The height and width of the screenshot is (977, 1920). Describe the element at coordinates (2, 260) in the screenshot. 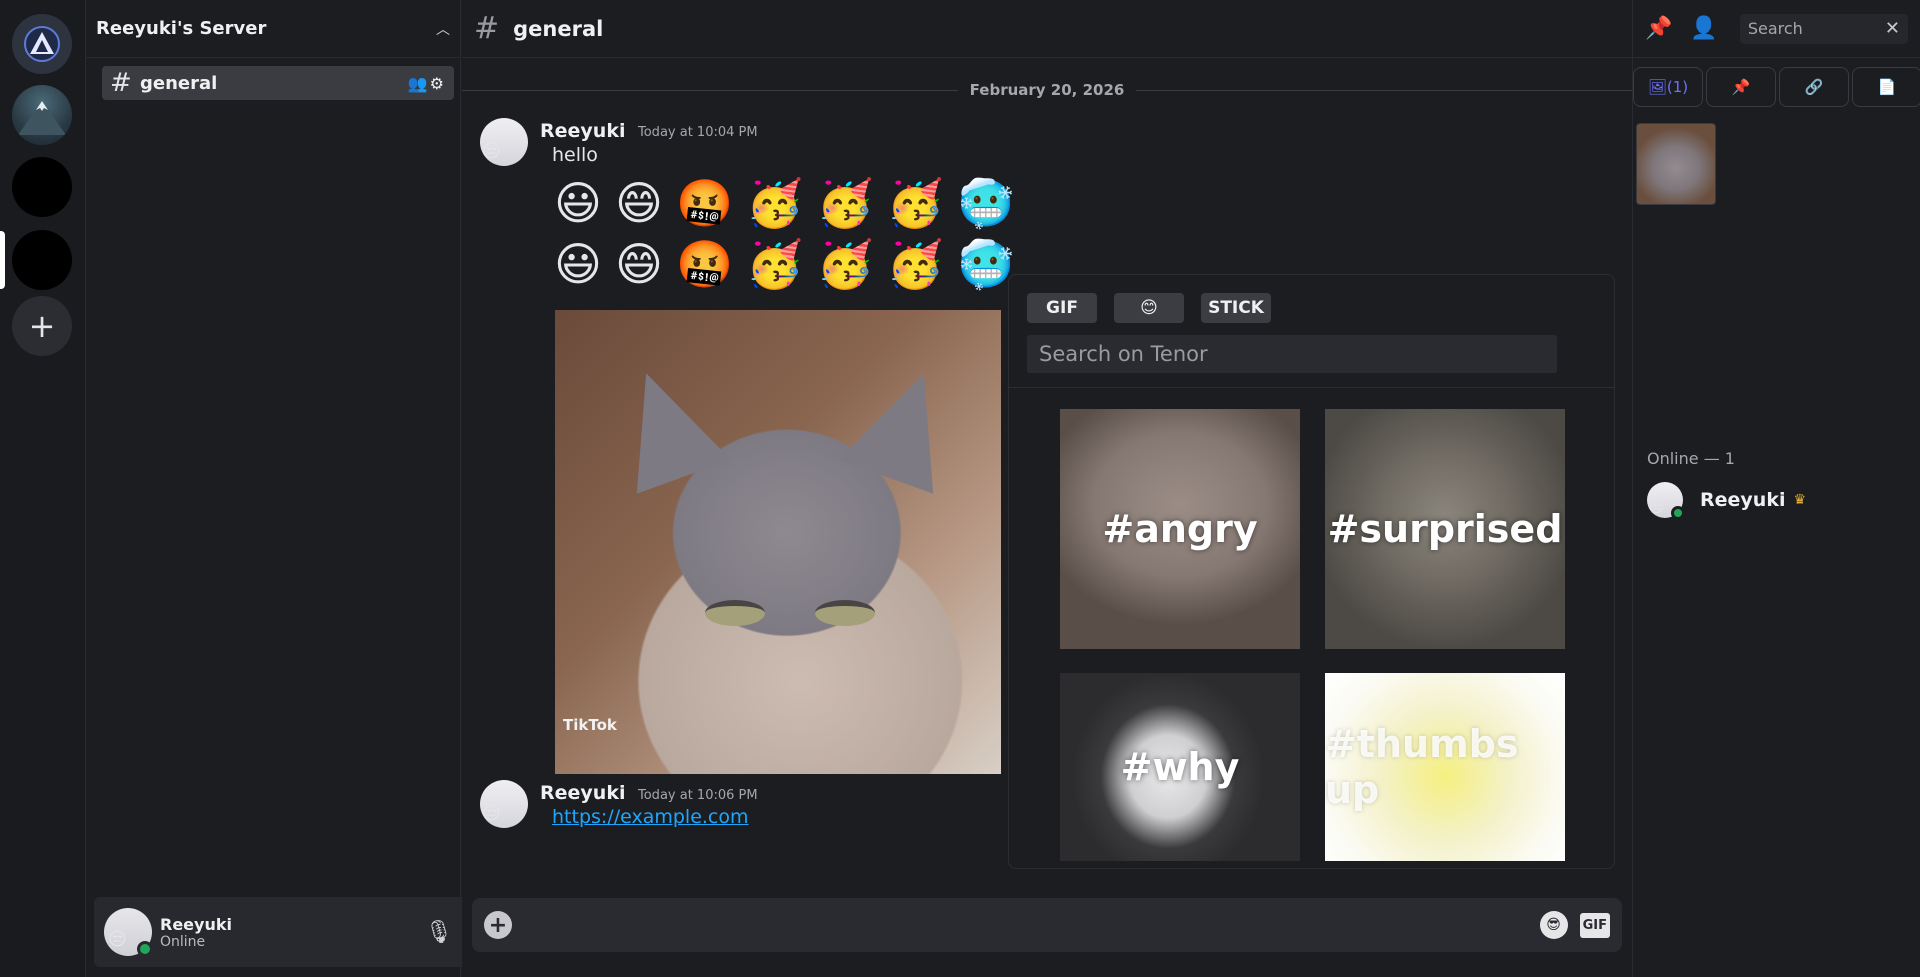

I see `selected-server-indicator` at that location.